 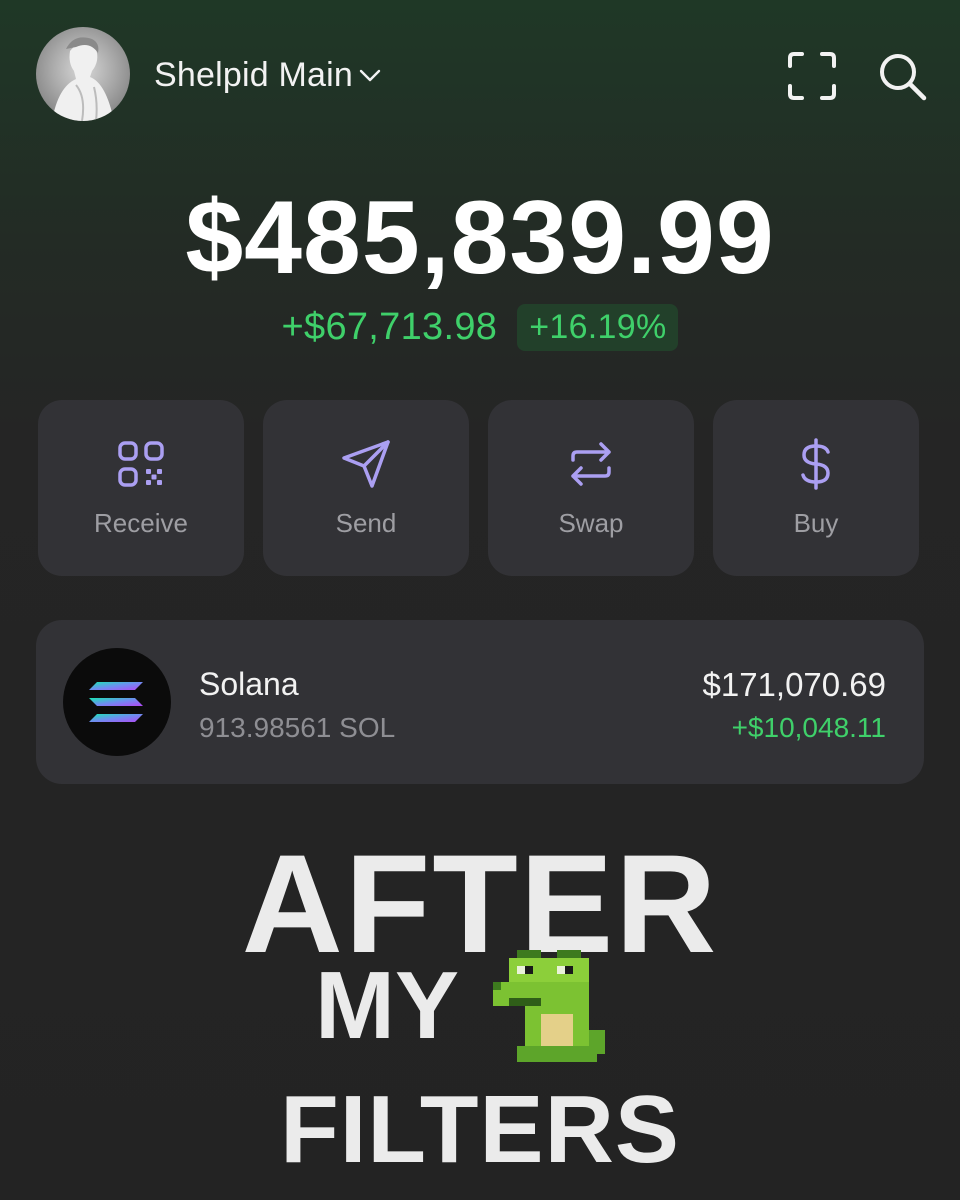 What do you see at coordinates (366, 464) in the screenshot?
I see `send-icon` at bounding box center [366, 464].